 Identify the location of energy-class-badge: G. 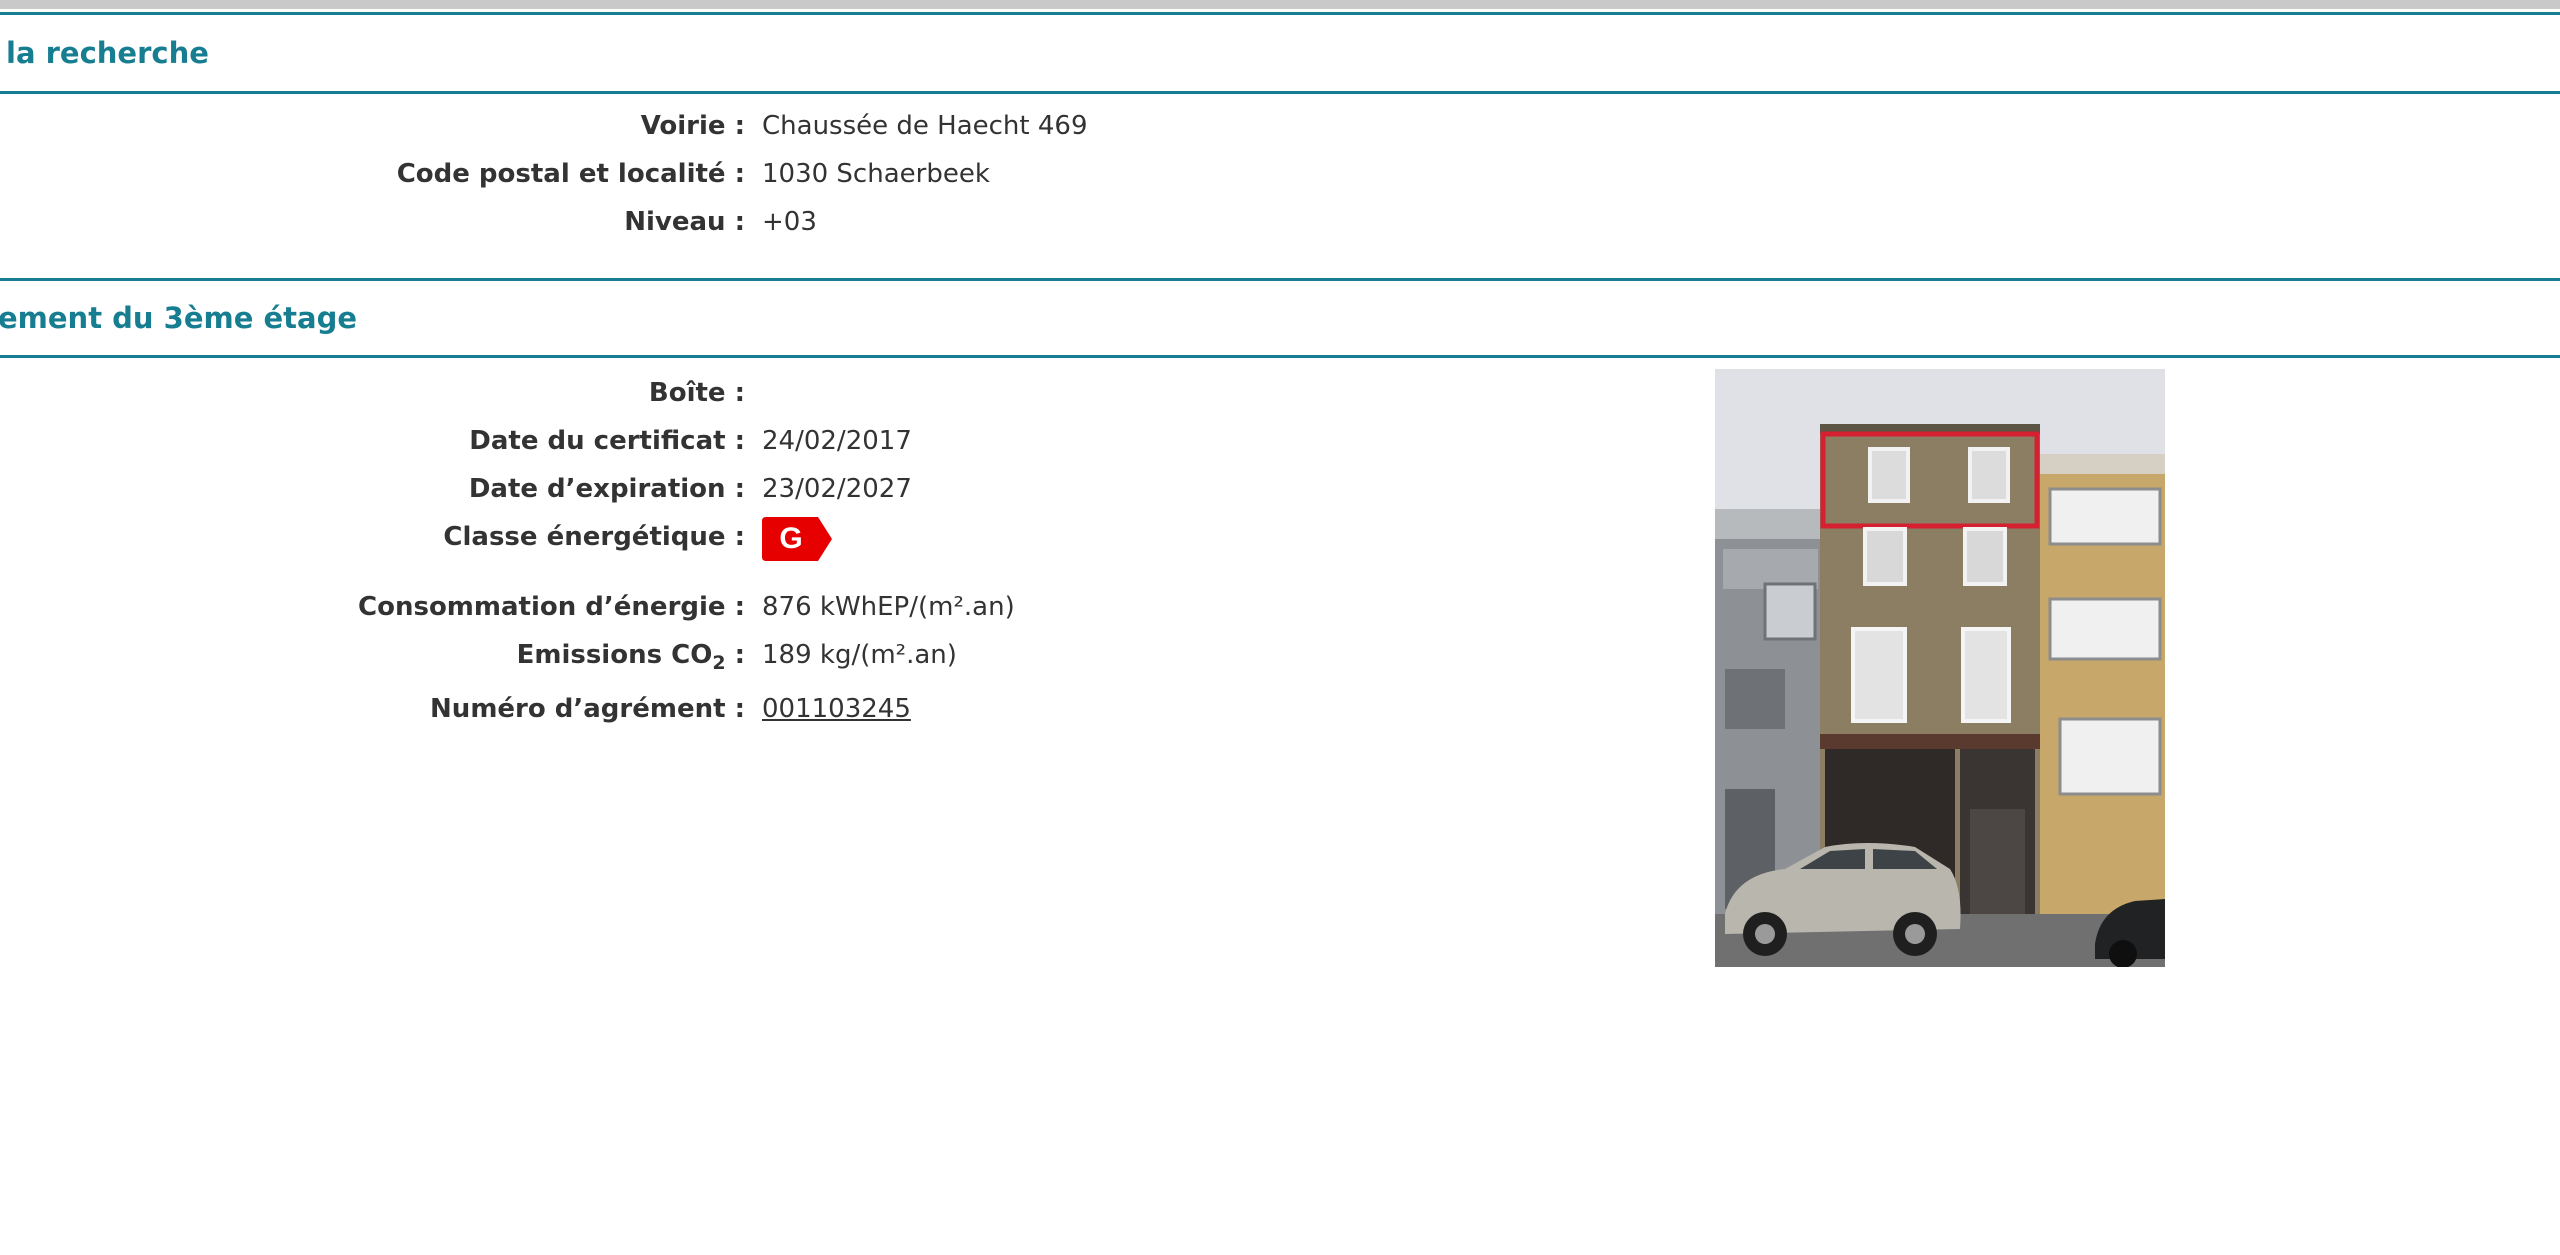
(797, 539).